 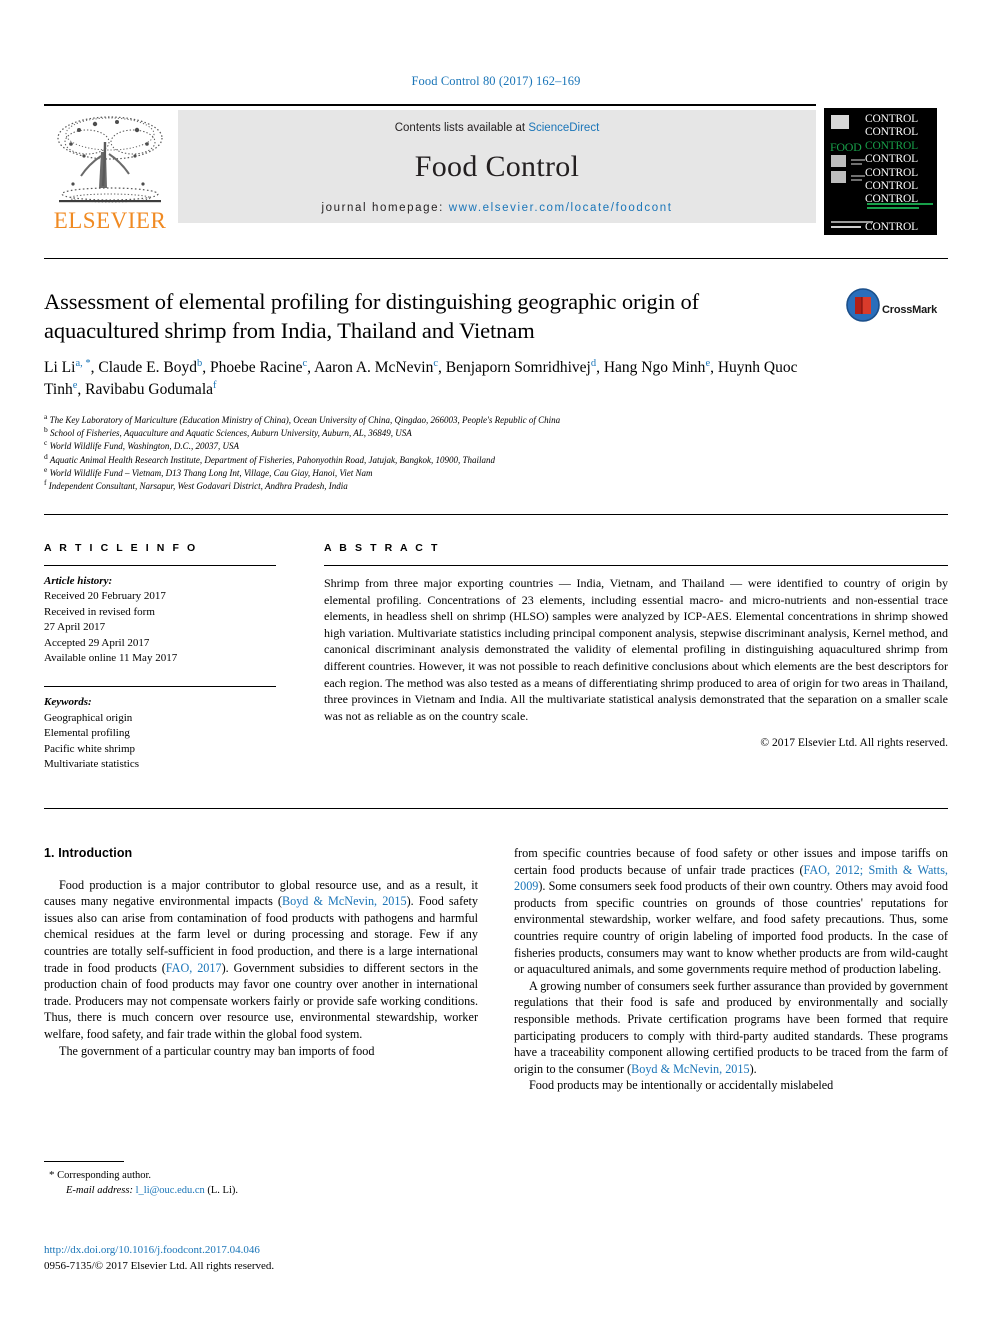 What do you see at coordinates (75, 385) in the screenshot?
I see `author-affil-mark: e` at bounding box center [75, 385].